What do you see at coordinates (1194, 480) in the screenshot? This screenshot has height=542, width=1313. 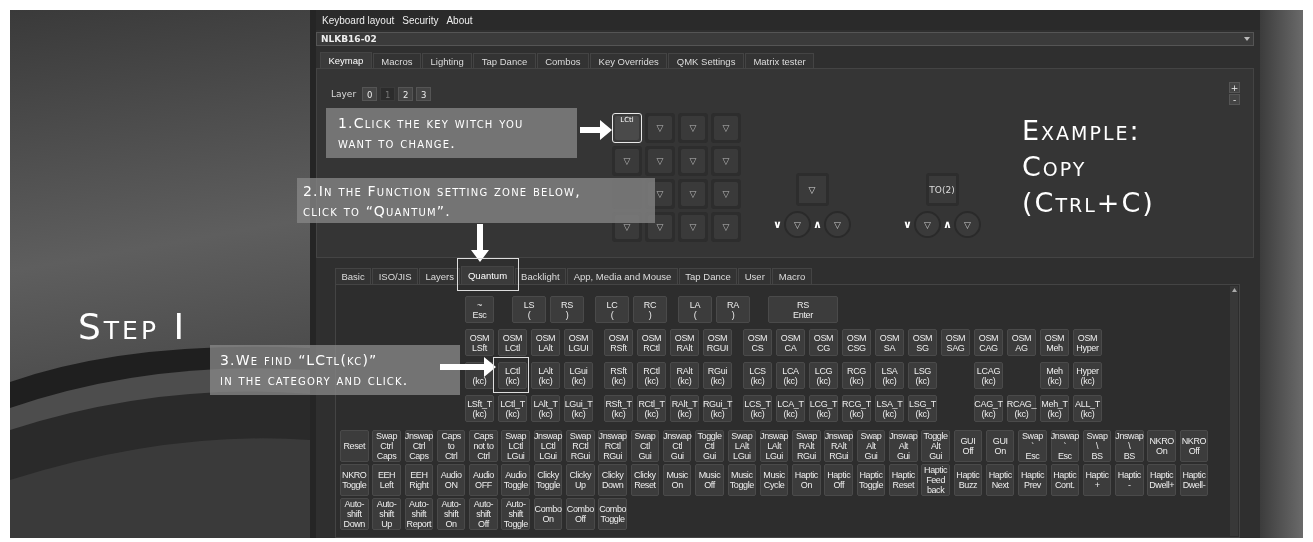 I see `keycode-key: Haptic Dwell-` at bounding box center [1194, 480].